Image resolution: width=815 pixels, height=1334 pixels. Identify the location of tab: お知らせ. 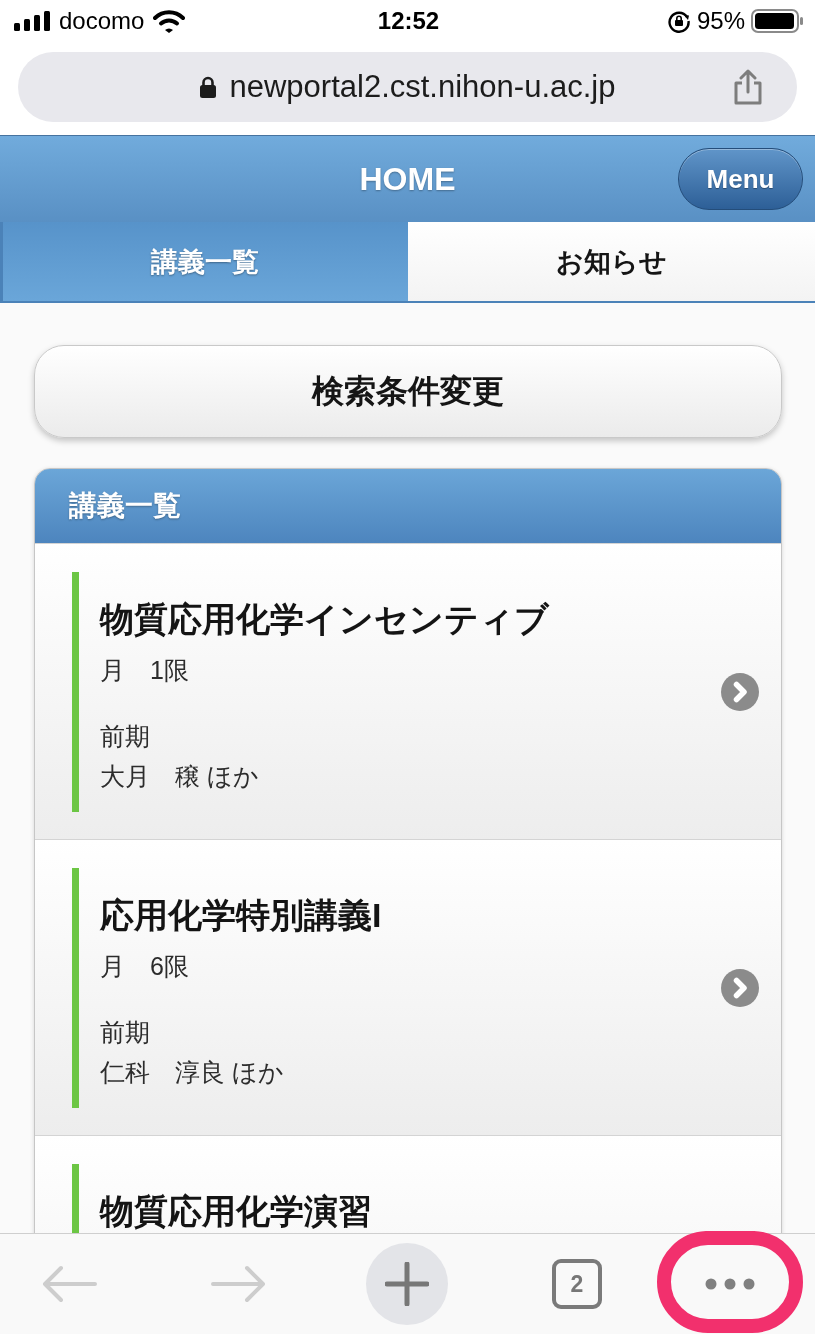
(611, 261).